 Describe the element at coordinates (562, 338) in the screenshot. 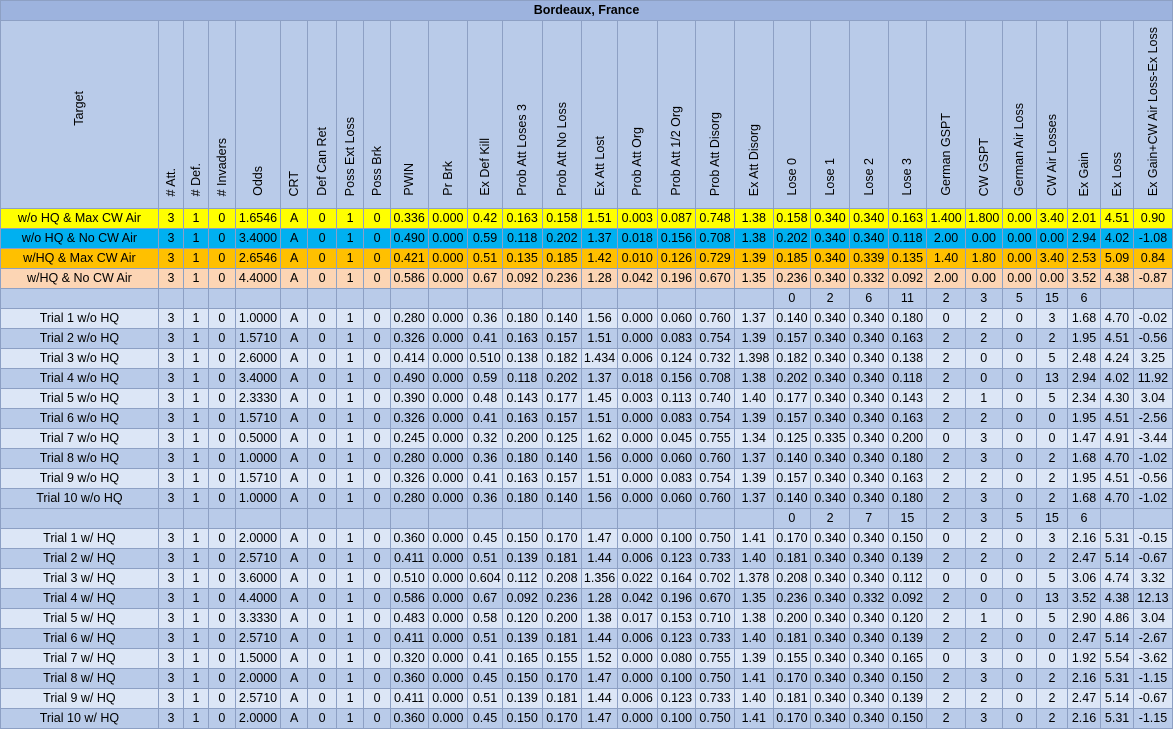

I see `table-cell: 0.157` at that location.